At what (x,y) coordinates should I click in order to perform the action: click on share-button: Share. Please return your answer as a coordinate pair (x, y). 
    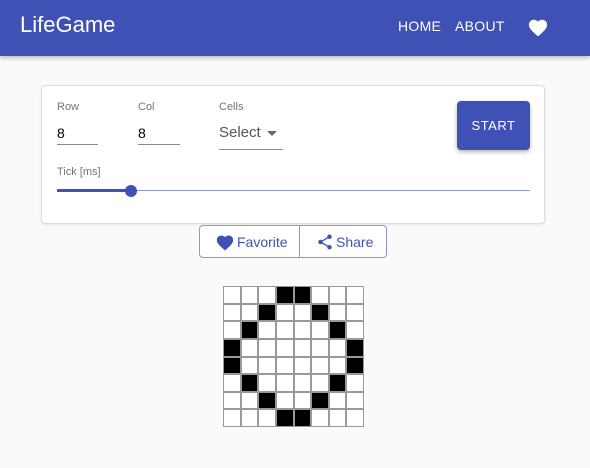
    Looking at the image, I should click on (343, 241).